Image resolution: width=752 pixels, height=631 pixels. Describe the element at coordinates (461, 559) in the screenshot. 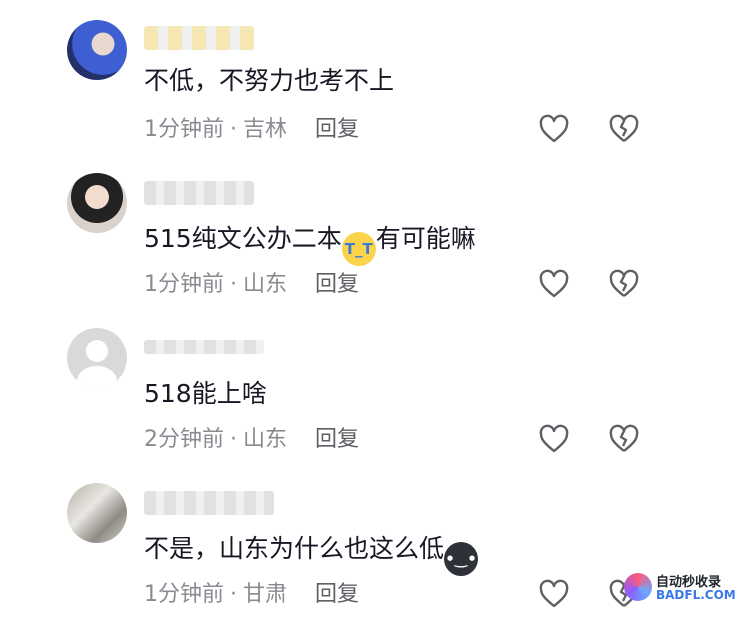

I see `dark-face-icon: •‿•` at that location.